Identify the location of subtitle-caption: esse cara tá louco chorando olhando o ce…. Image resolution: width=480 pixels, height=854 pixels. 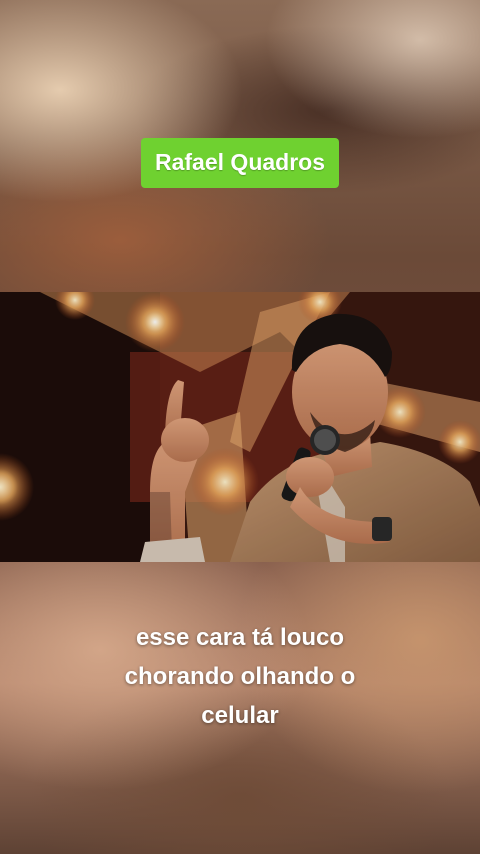
(240, 676).